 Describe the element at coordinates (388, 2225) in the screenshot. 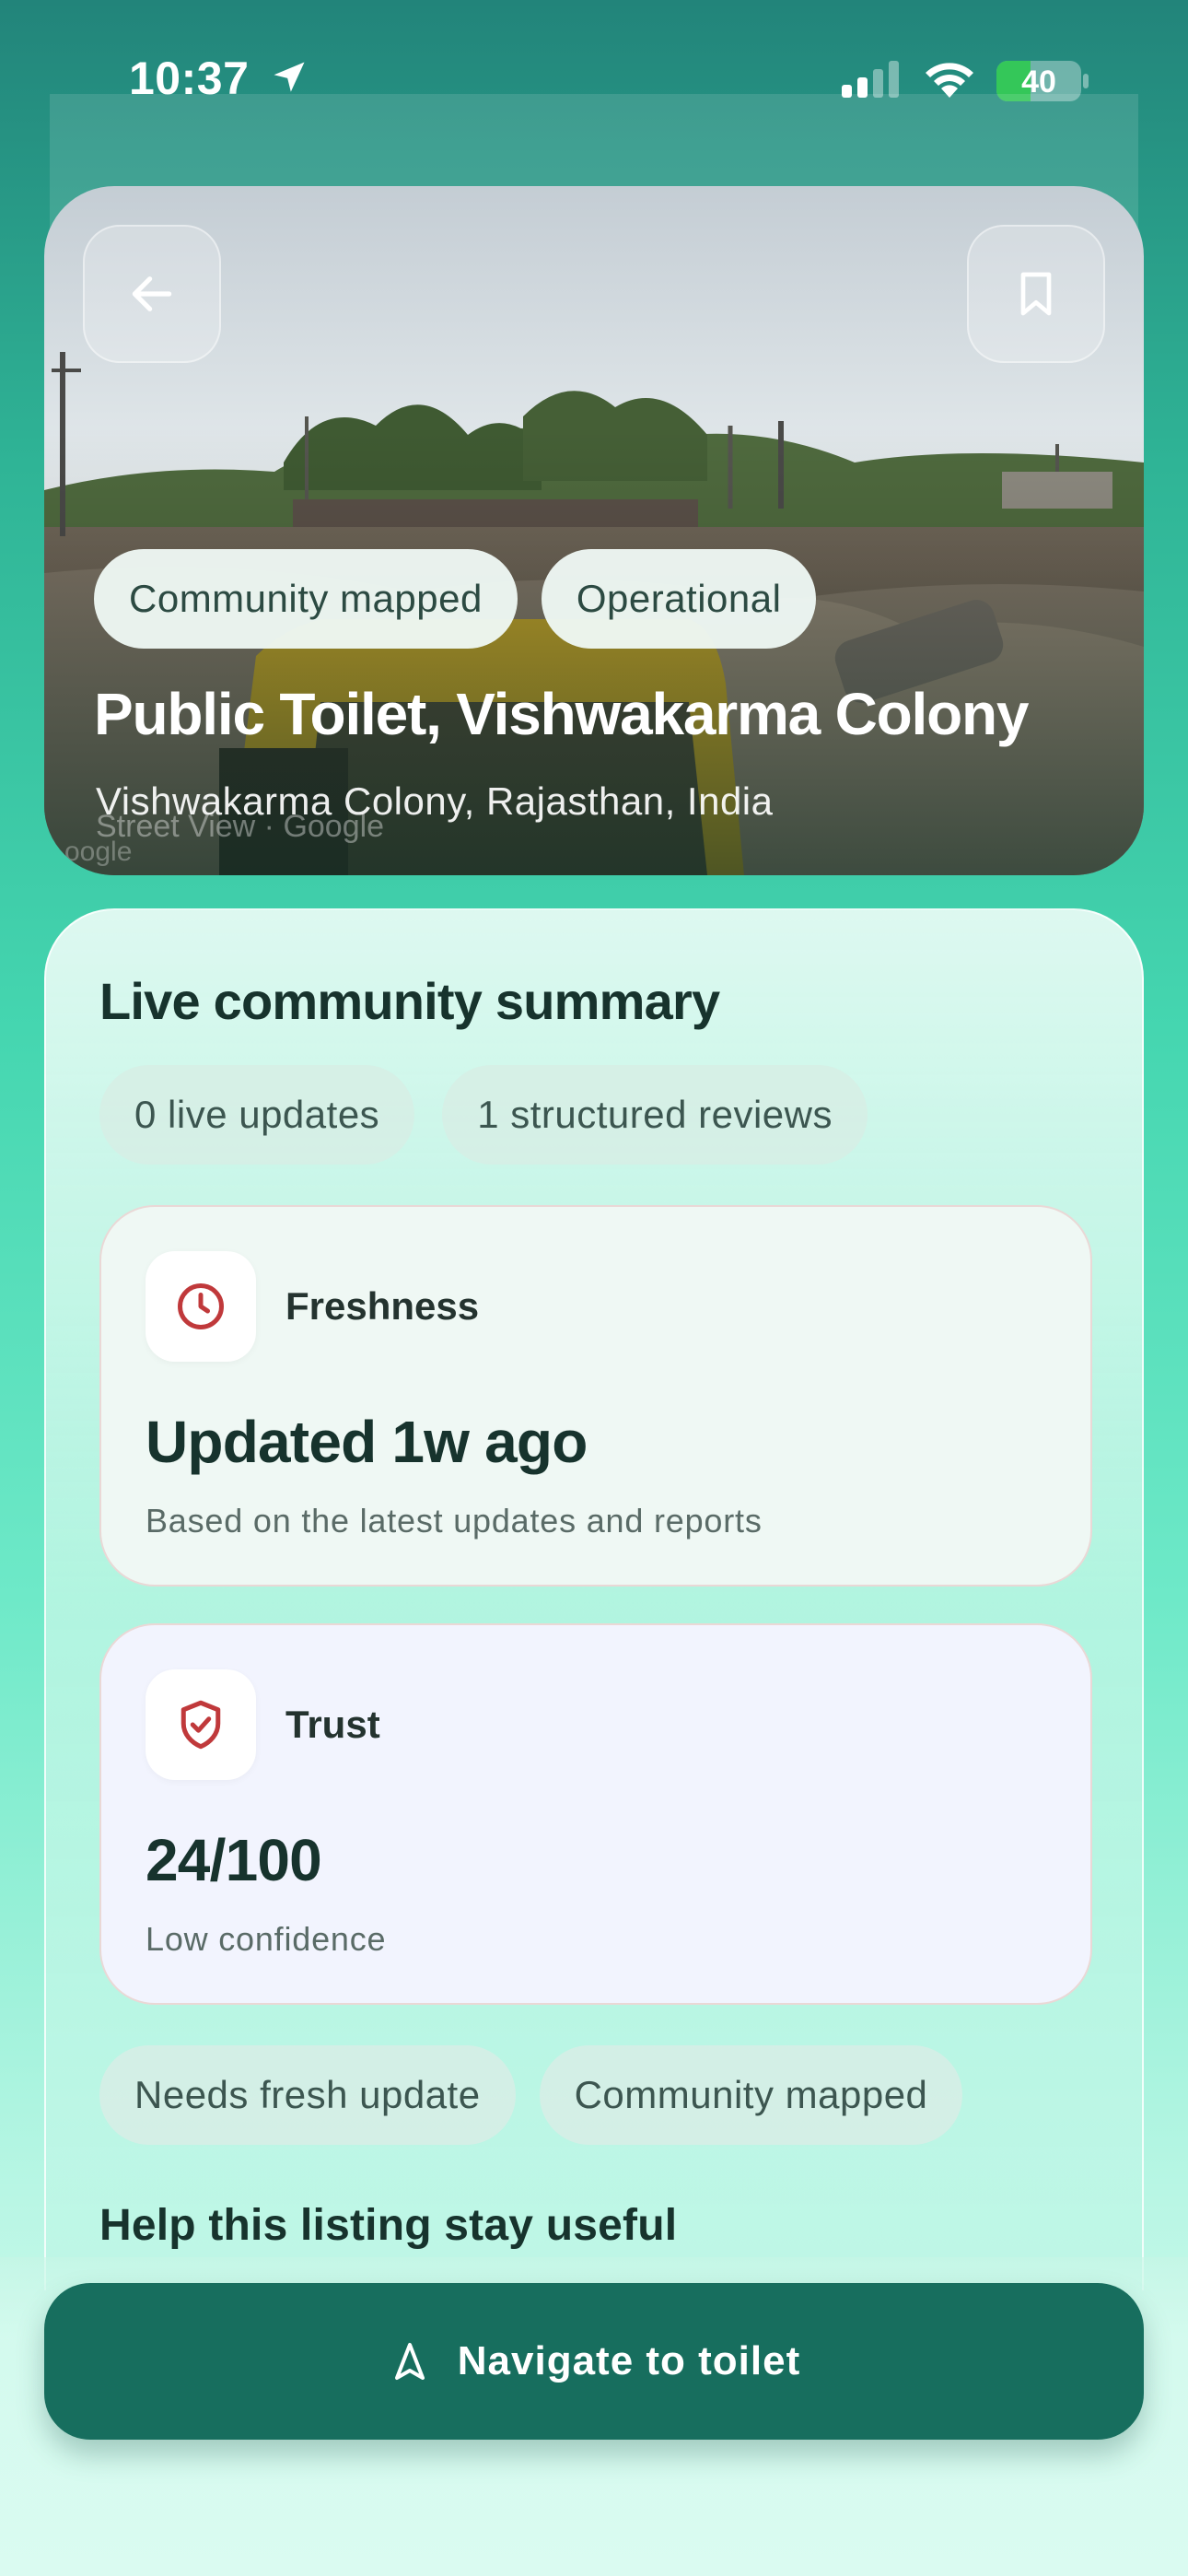

I see `help-section-title: Help this listing stay useful` at that location.